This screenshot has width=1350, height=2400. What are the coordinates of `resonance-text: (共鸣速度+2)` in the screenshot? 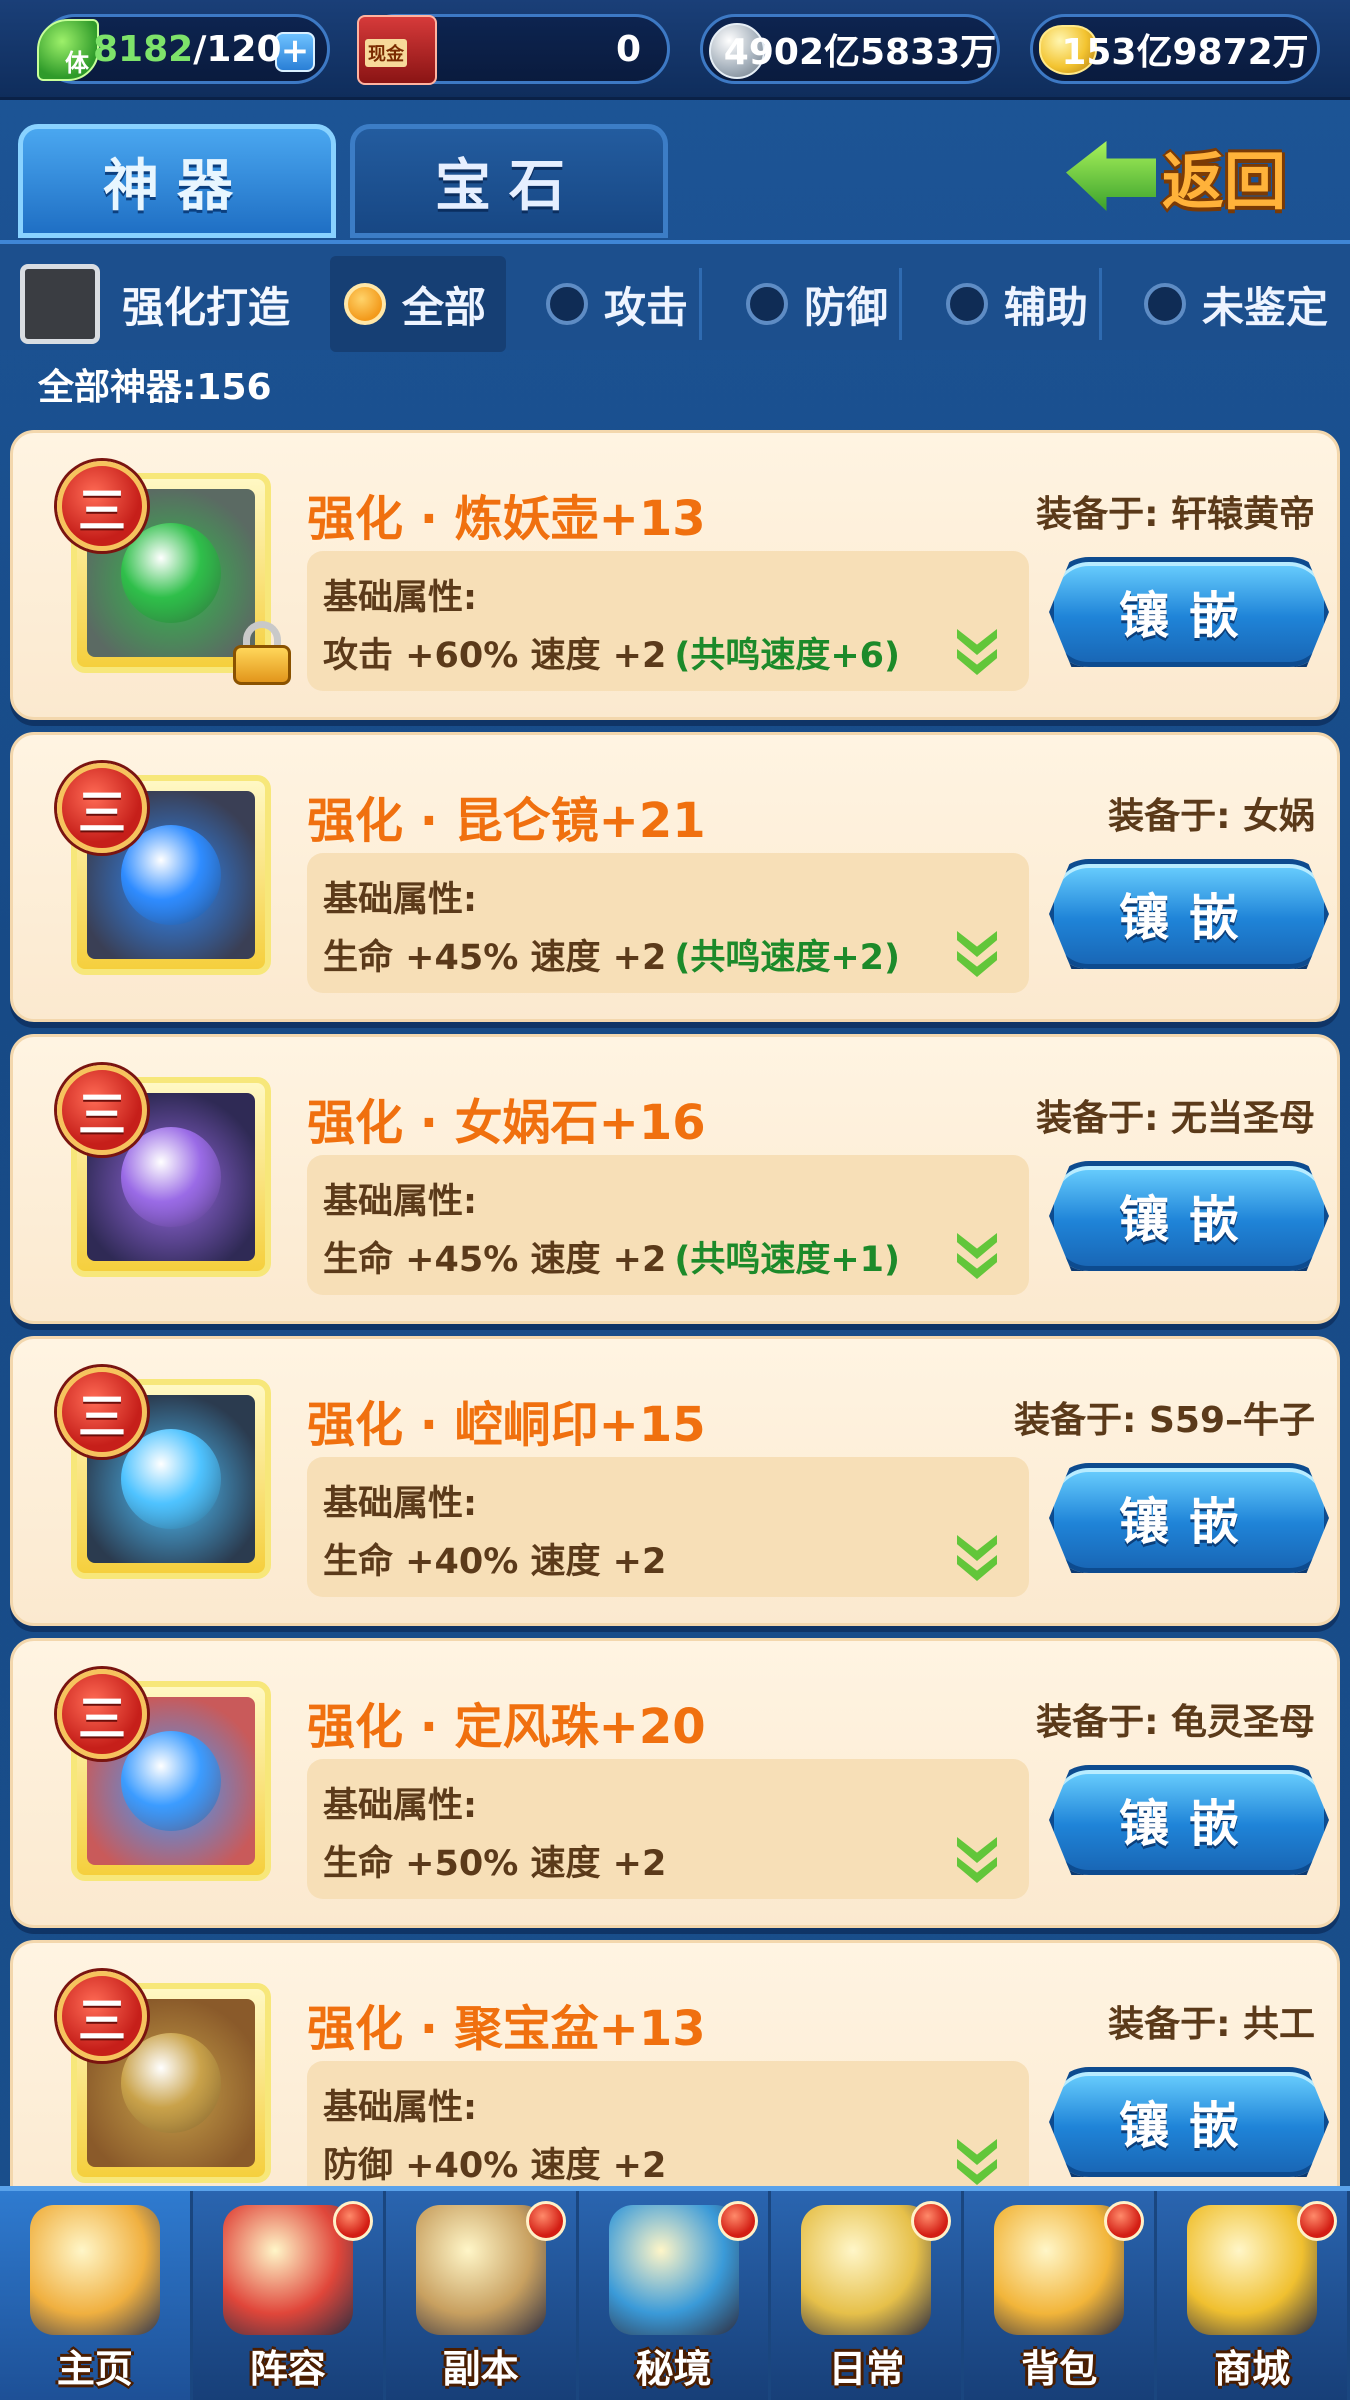 It's located at (787, 958).